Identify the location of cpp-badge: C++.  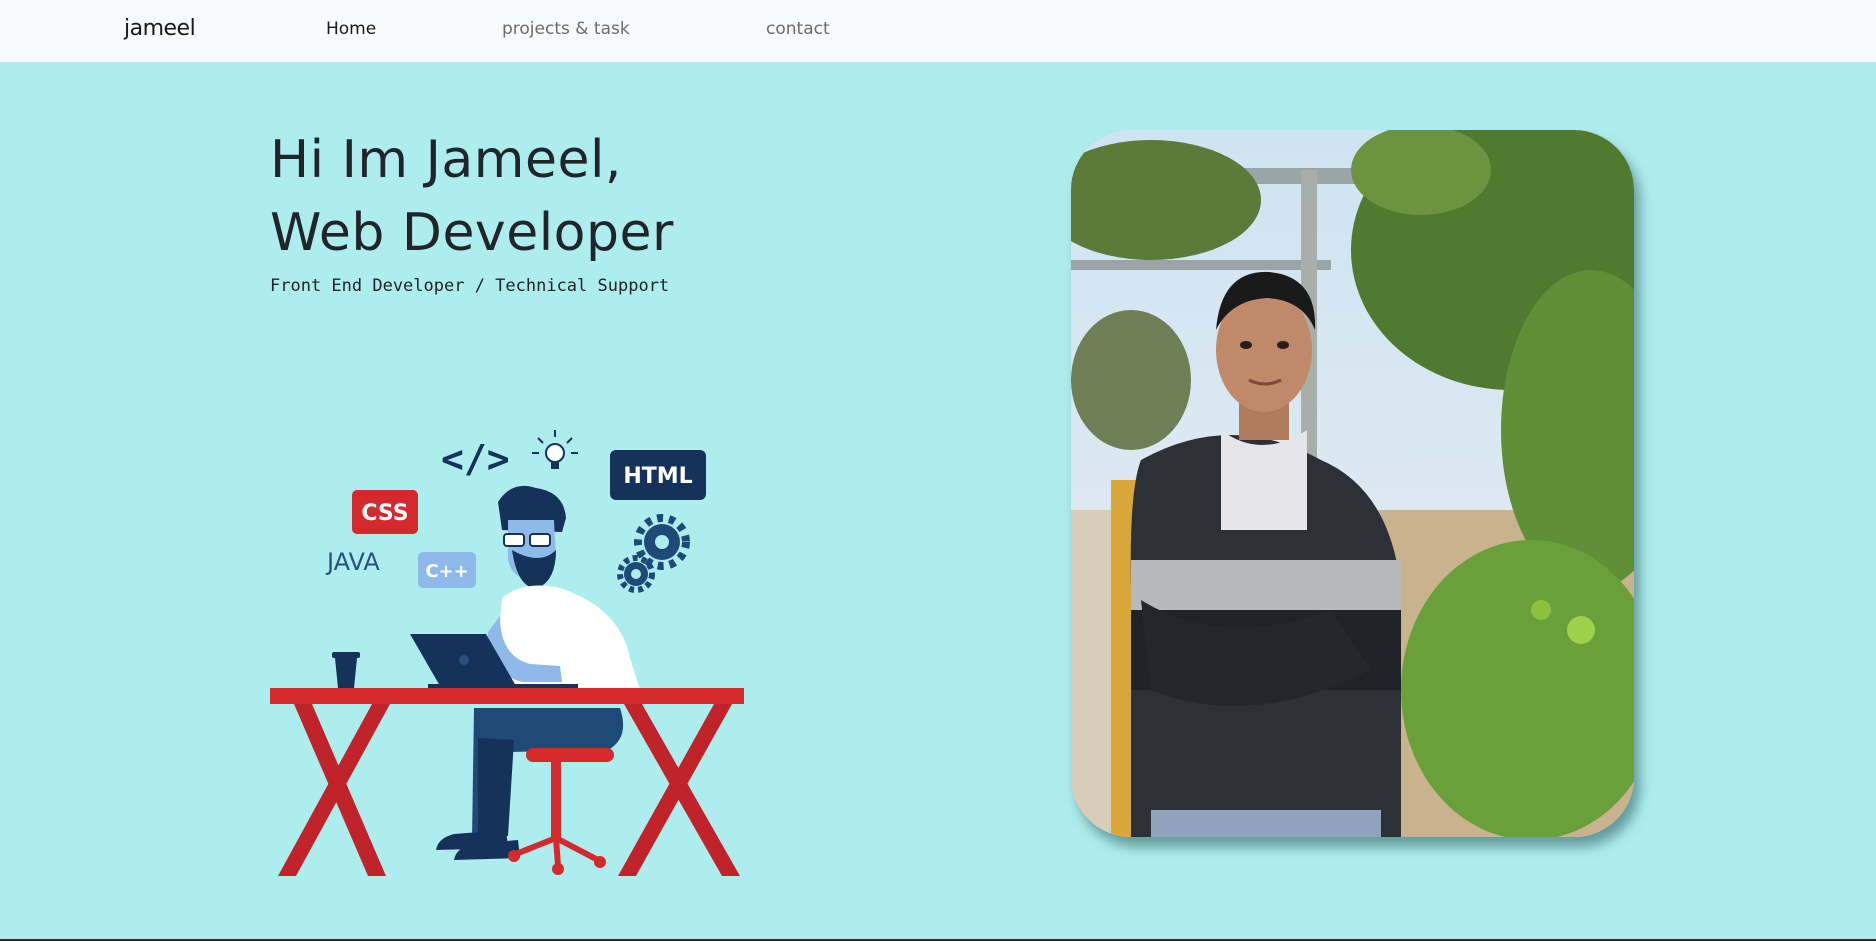
(447, 570).